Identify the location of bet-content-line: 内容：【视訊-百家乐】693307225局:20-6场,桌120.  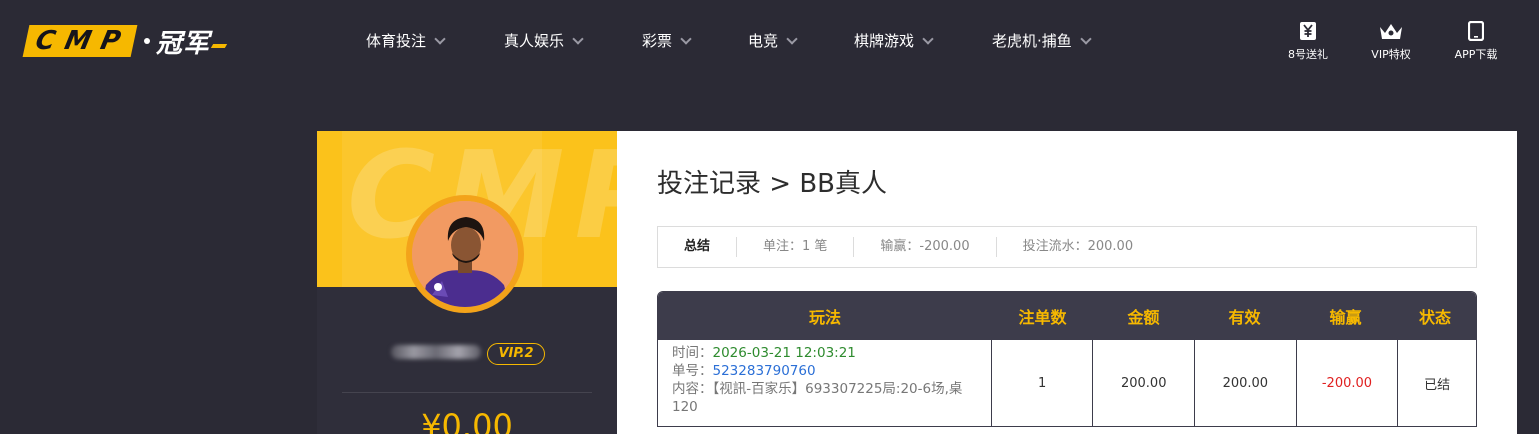
(824, 398).